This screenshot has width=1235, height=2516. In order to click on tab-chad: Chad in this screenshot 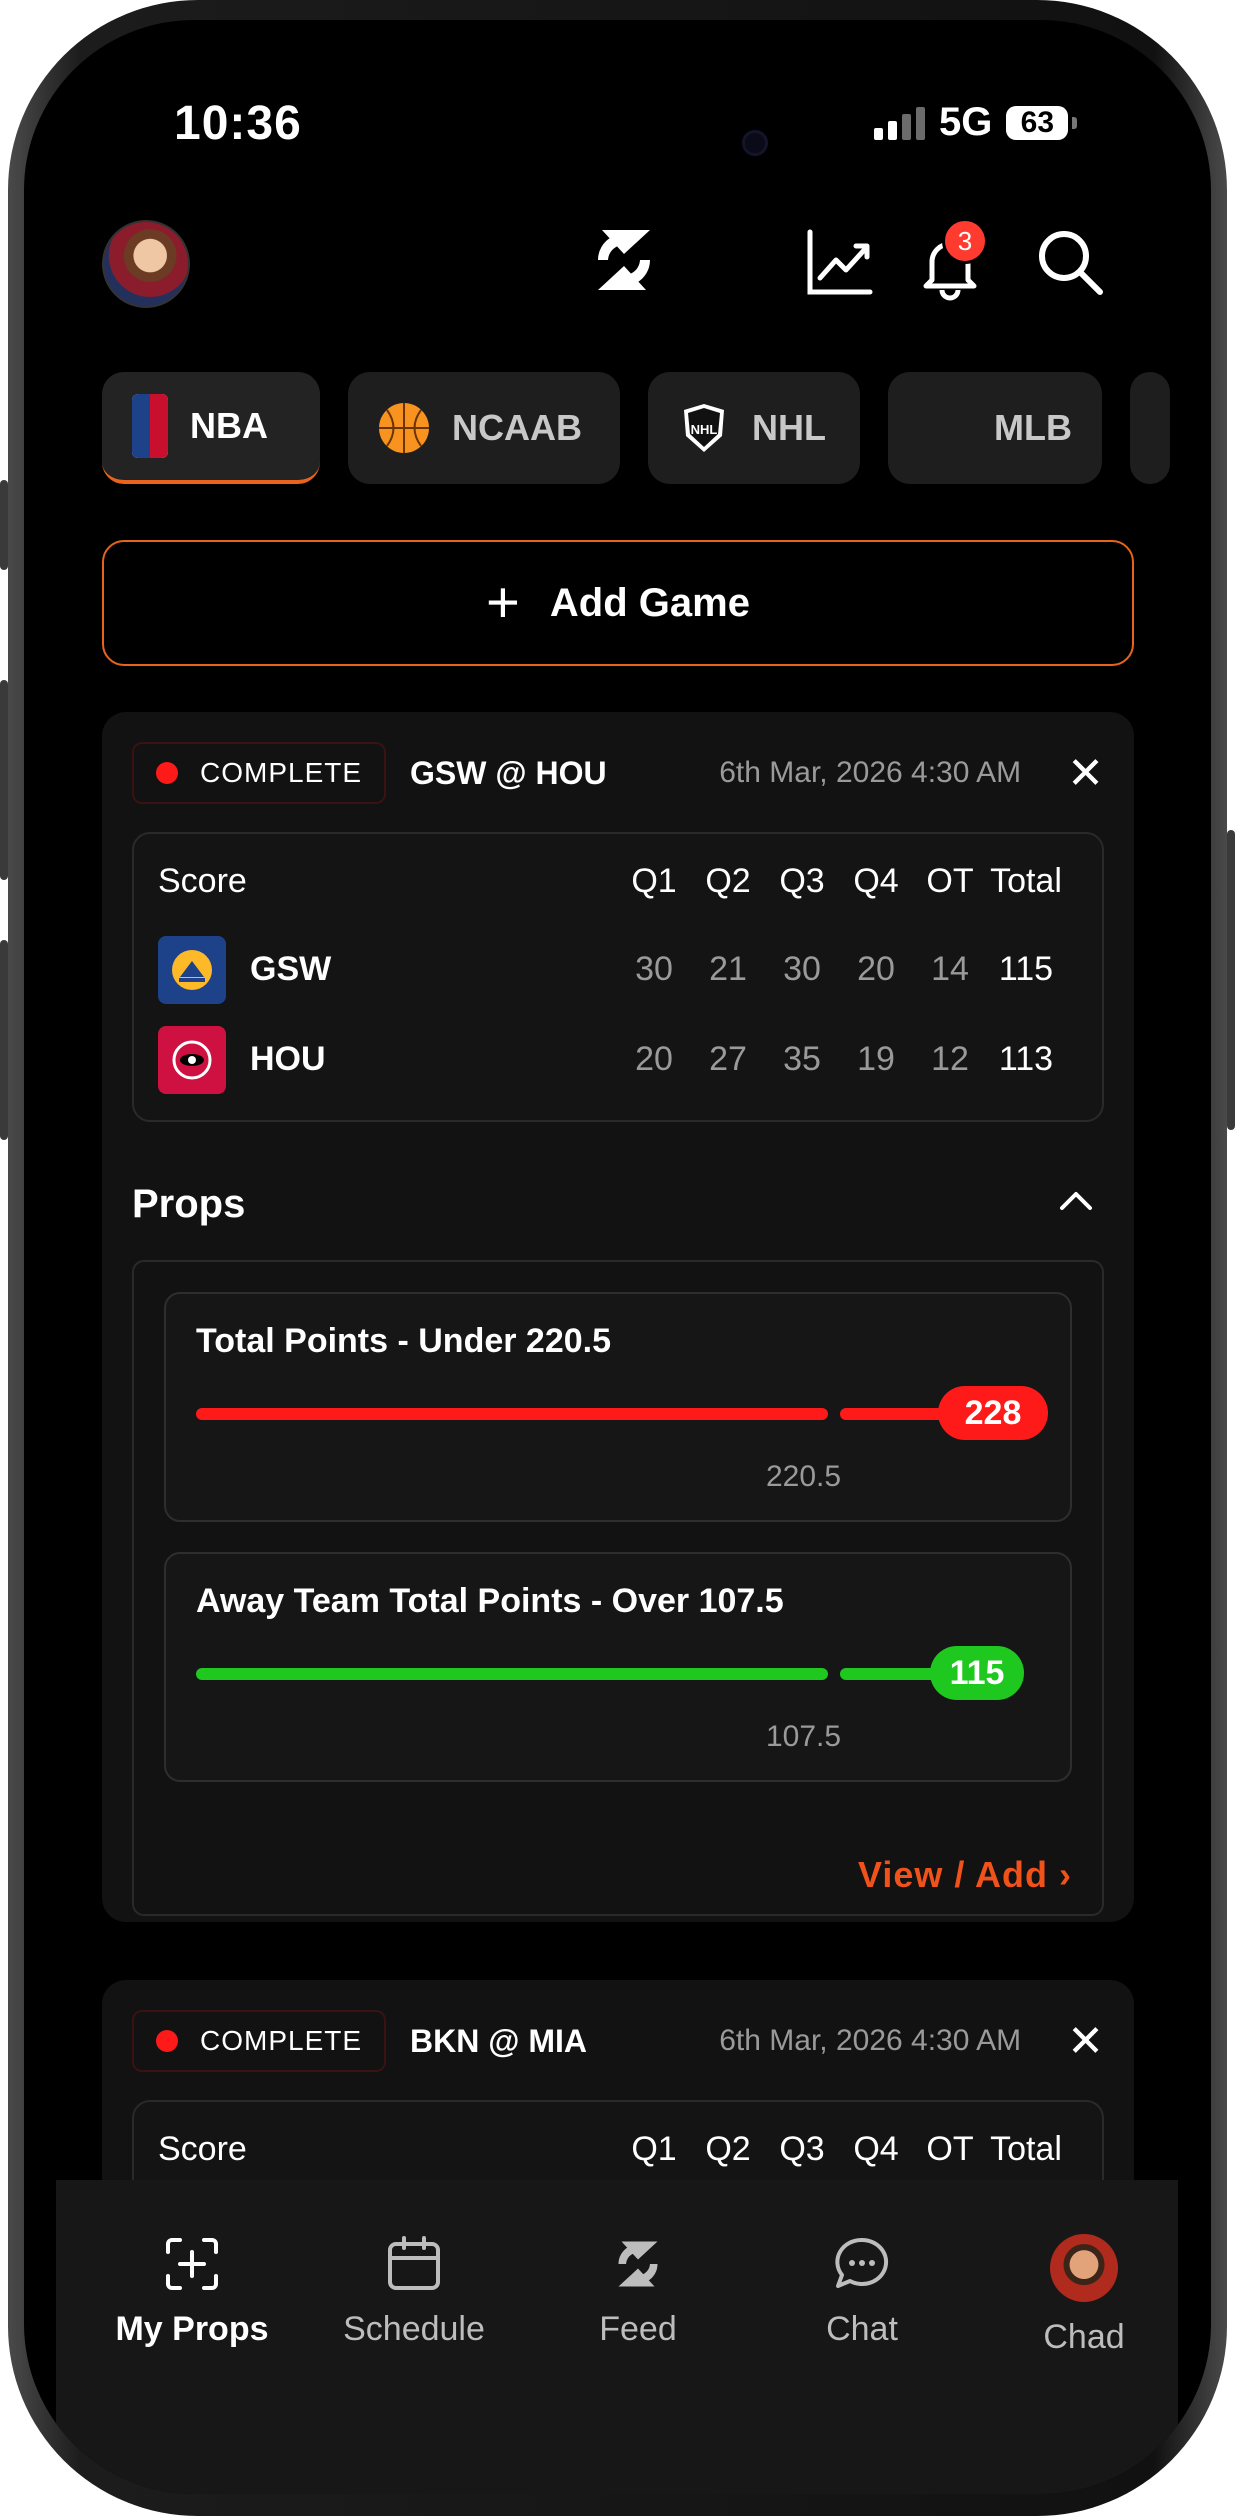, I will do `click(1084, 2295)`.